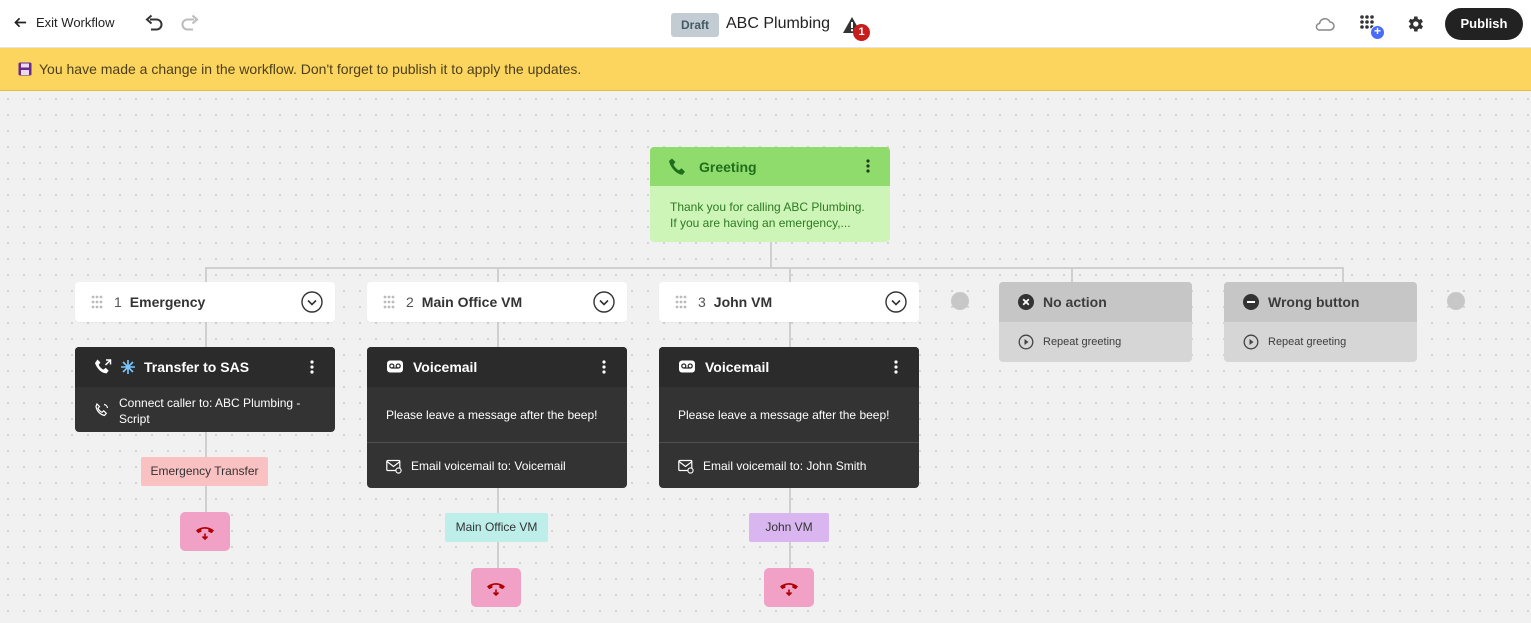 The image size is (1531, 623). Describe the element at coordinates (1415, 24) in the screenshot. I see `gear-icon` at that location.